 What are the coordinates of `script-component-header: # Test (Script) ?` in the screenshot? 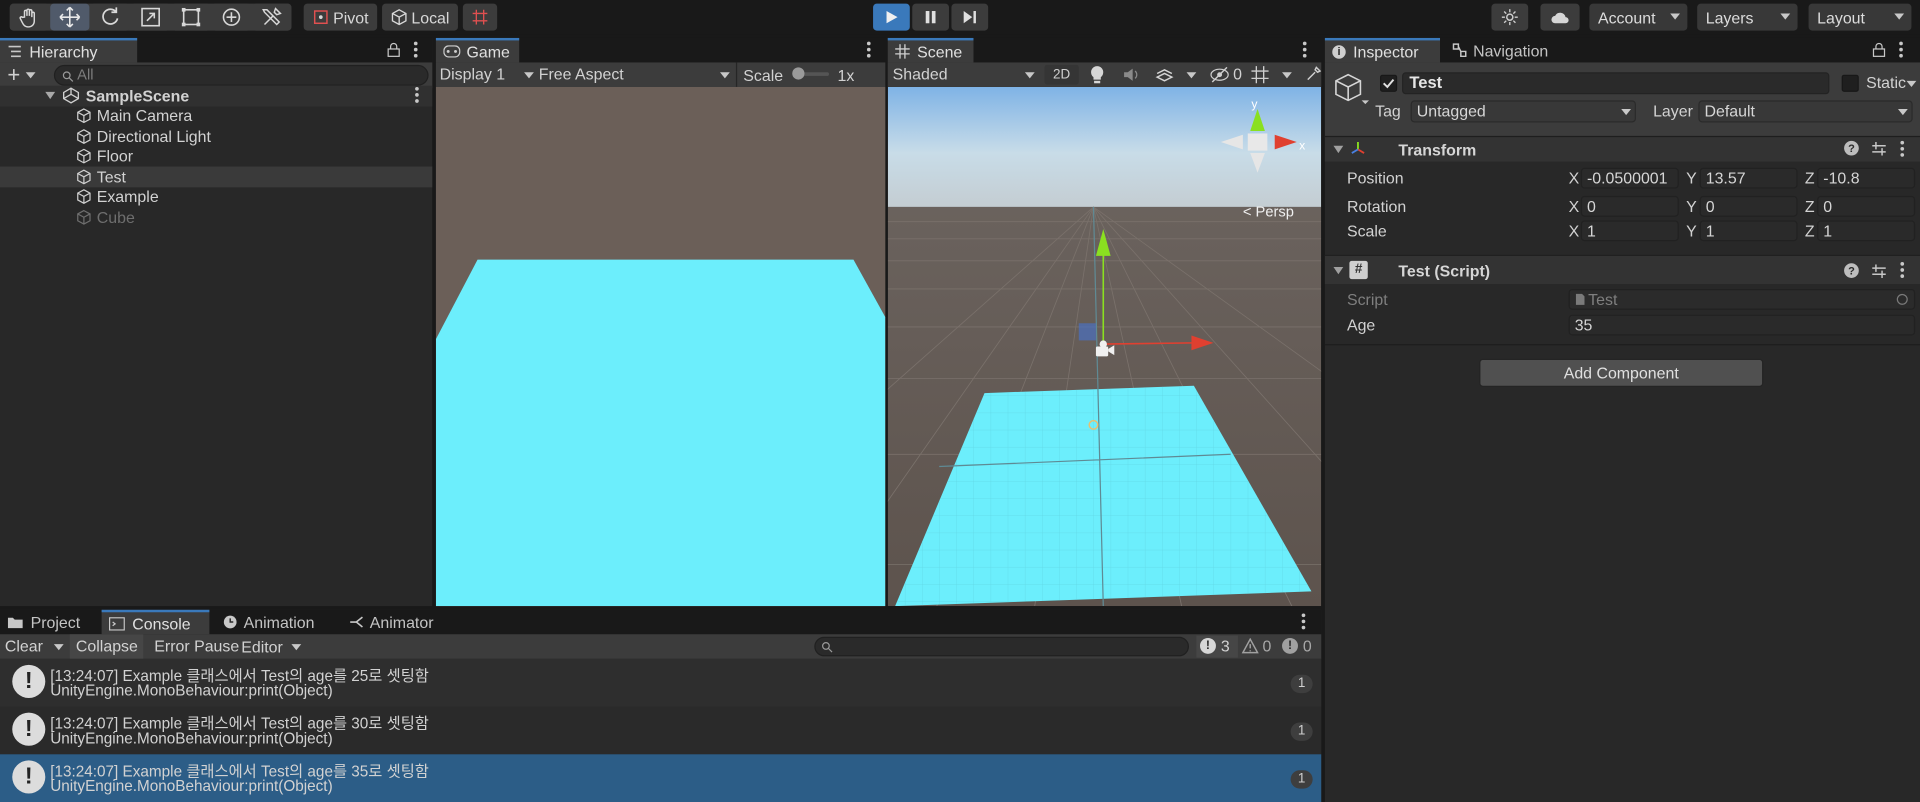 It's located at (1622, 269).